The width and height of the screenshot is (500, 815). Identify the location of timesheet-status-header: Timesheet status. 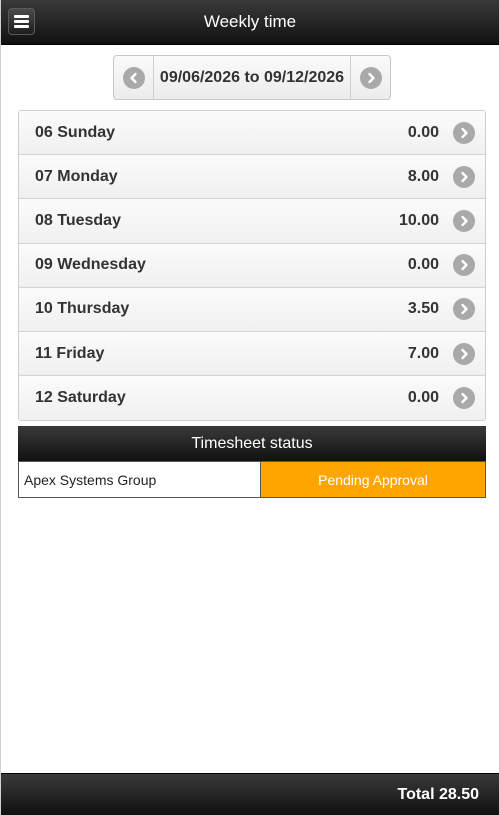
(252, 443).